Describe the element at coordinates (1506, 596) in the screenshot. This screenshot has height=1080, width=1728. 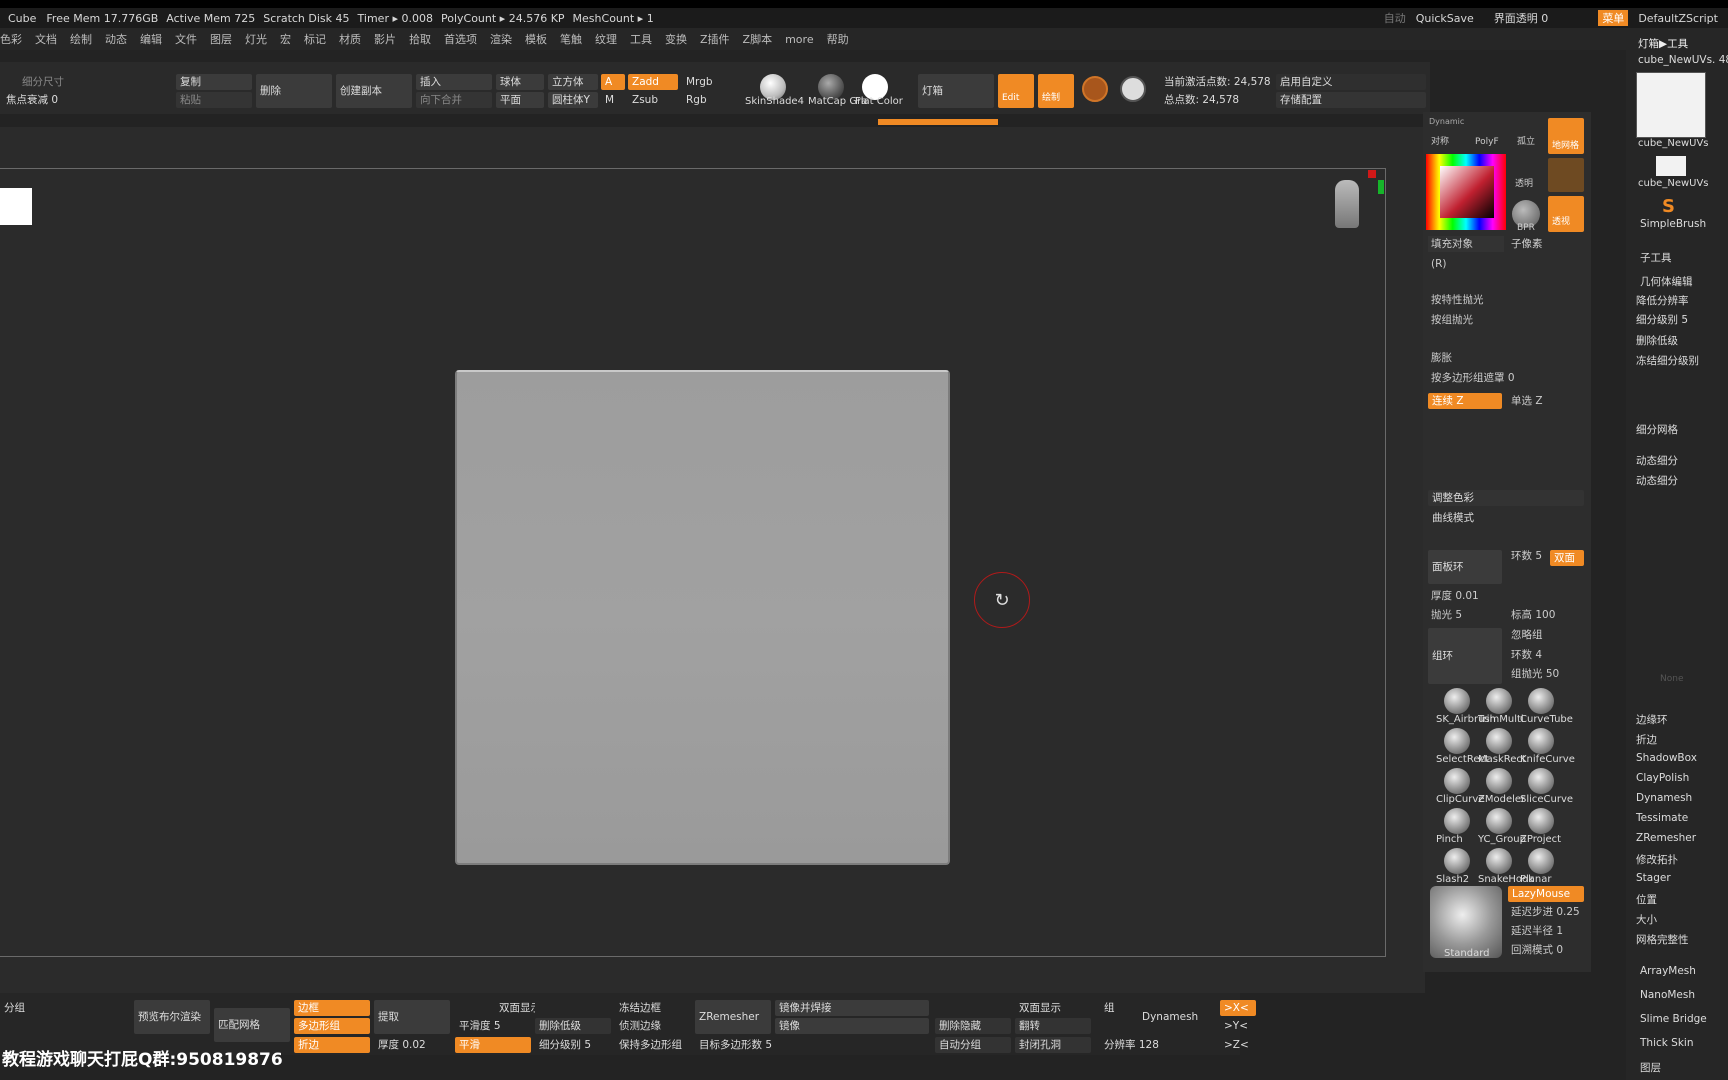
I see `thickness-slider: 厚度 0.01` at that location.